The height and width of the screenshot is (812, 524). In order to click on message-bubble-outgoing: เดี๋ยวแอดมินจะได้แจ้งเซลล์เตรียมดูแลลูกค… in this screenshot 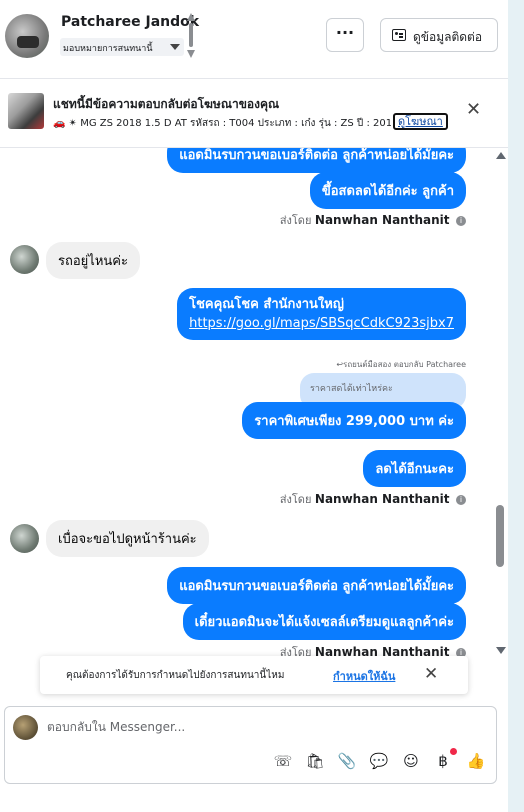, I will do `click(324, 621)`.